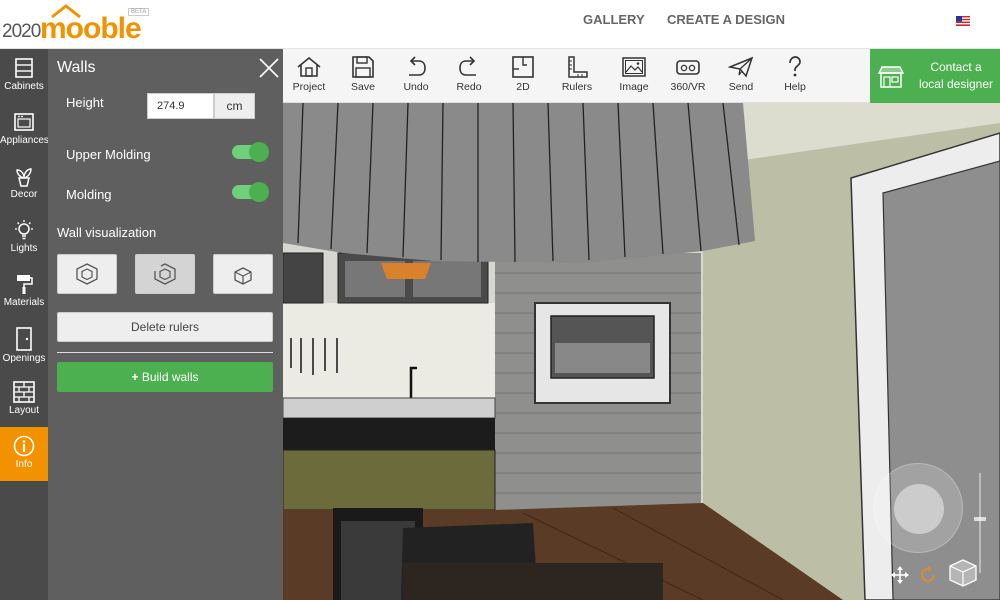 This screenshot has width=1000, height=600. What do you see at coordinates (21, 31) in the screenshot?
I see `logo-prefix: 2020` at bounding box center [21, 31].